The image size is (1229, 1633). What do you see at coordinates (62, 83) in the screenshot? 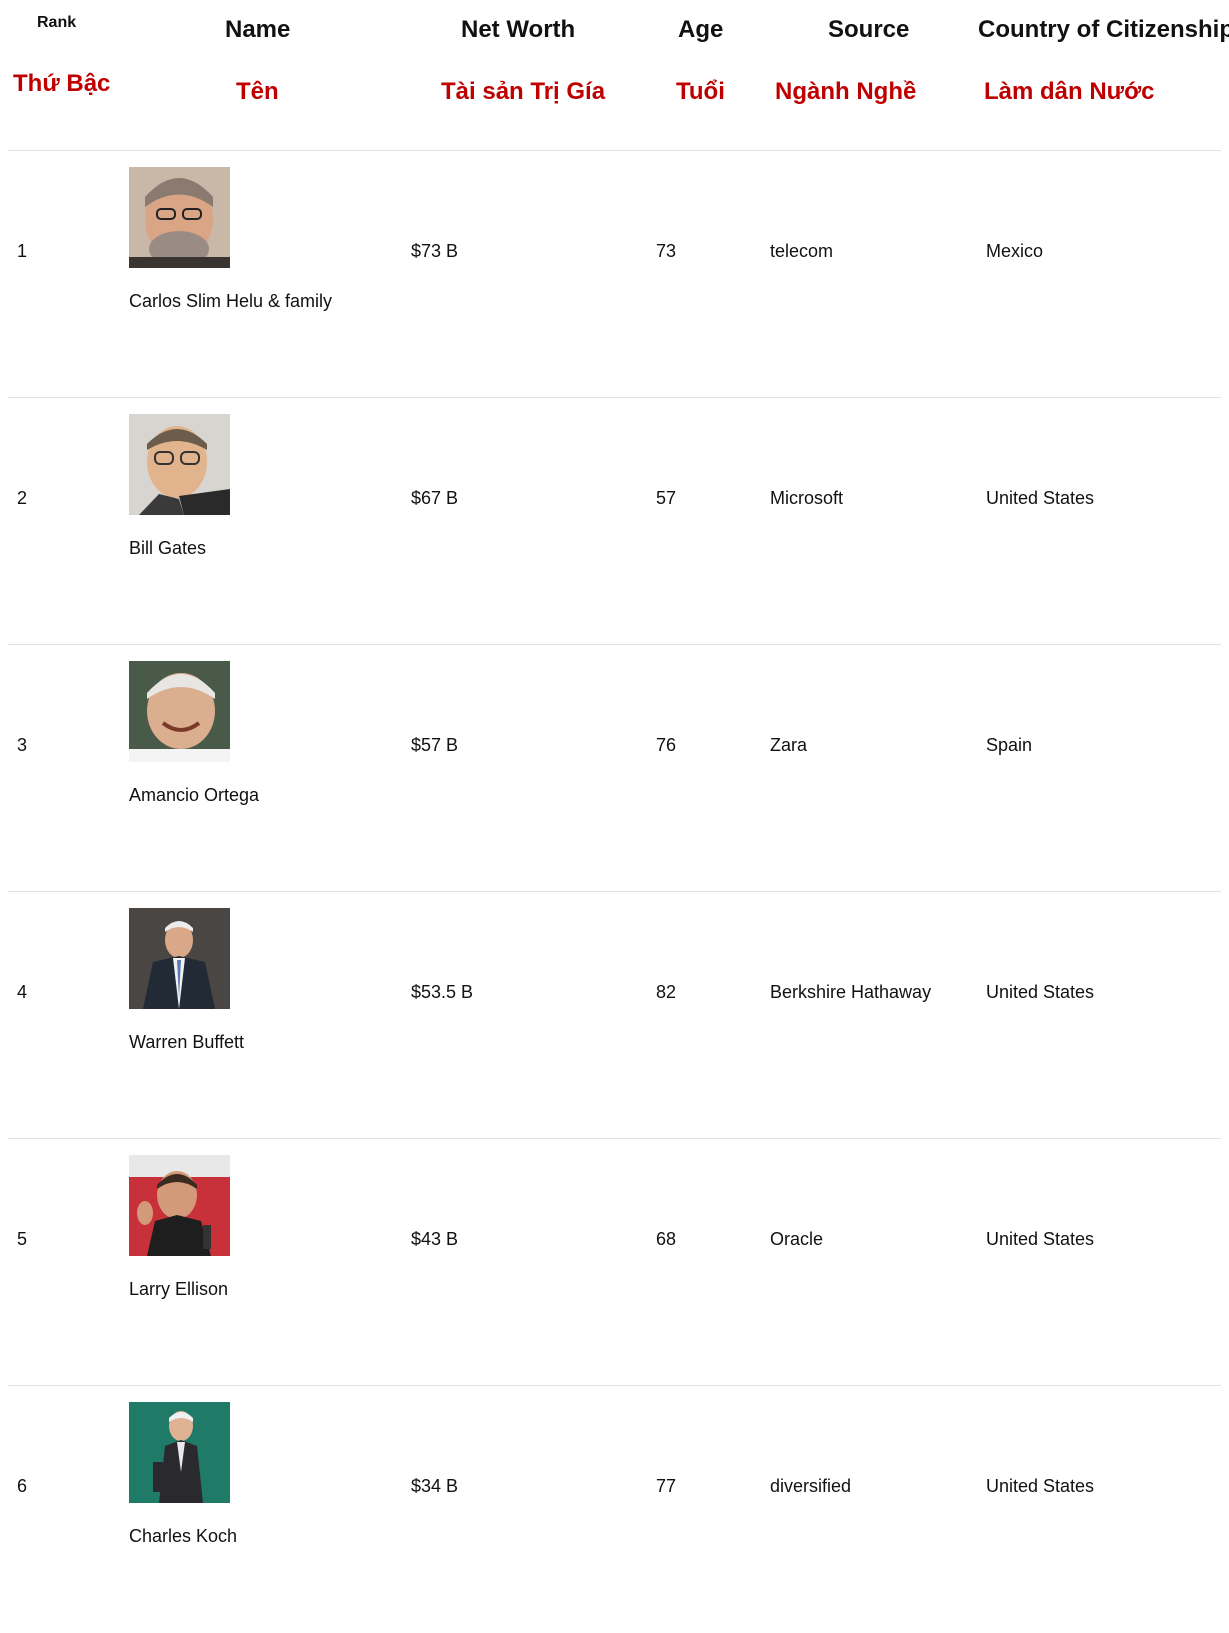
I see `header-rank-vi: Thứ Bậc` at bounding box center [62, 83].